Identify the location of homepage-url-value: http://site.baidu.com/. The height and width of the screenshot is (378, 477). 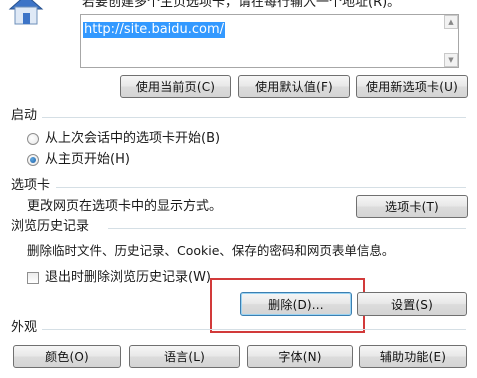
(154, 30).